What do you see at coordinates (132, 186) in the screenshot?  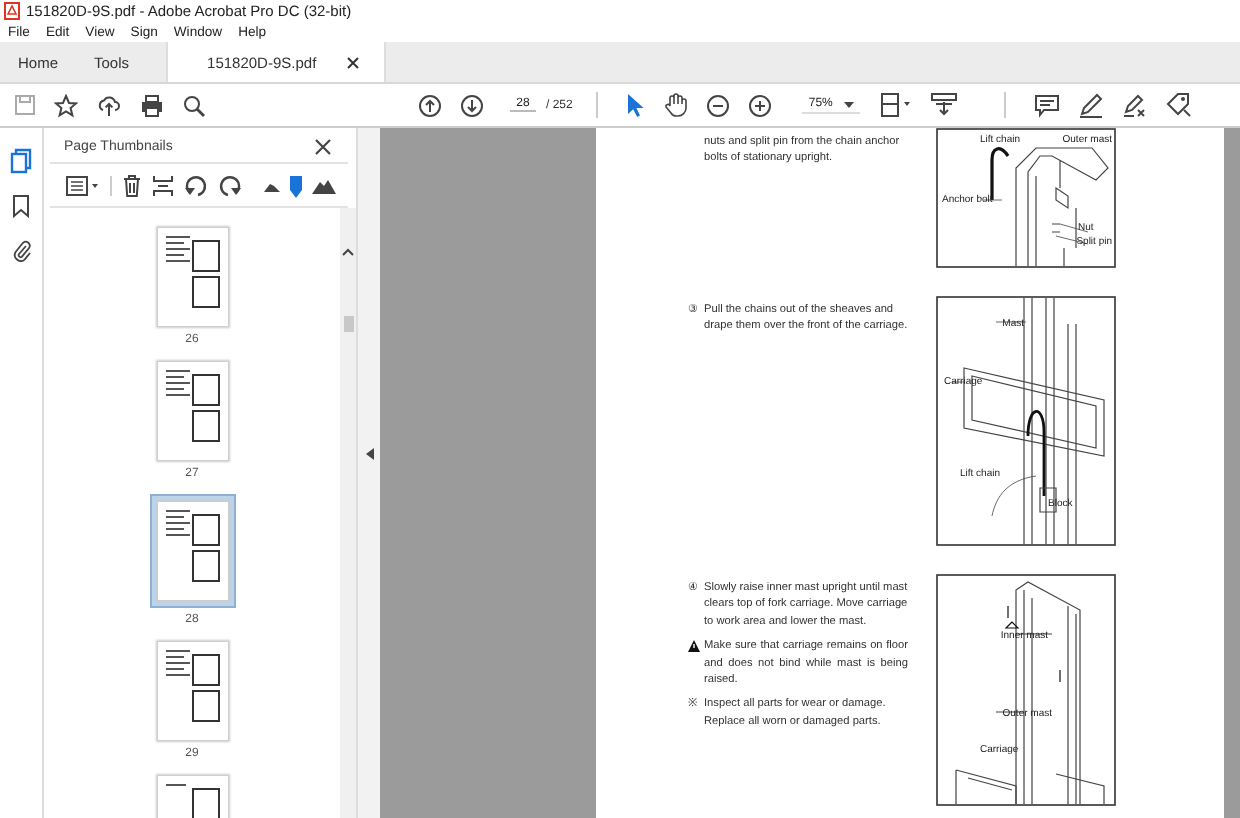 I see `trash-icon` at bounding box center [132, 186].